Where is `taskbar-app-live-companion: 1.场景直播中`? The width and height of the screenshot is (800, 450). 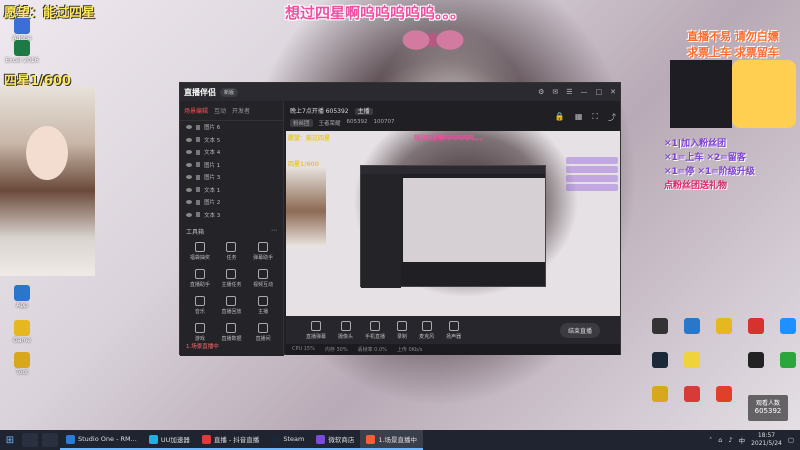
taskbar-app-live-companion: 1.场景直播中 is located at coordinates (392, 440).